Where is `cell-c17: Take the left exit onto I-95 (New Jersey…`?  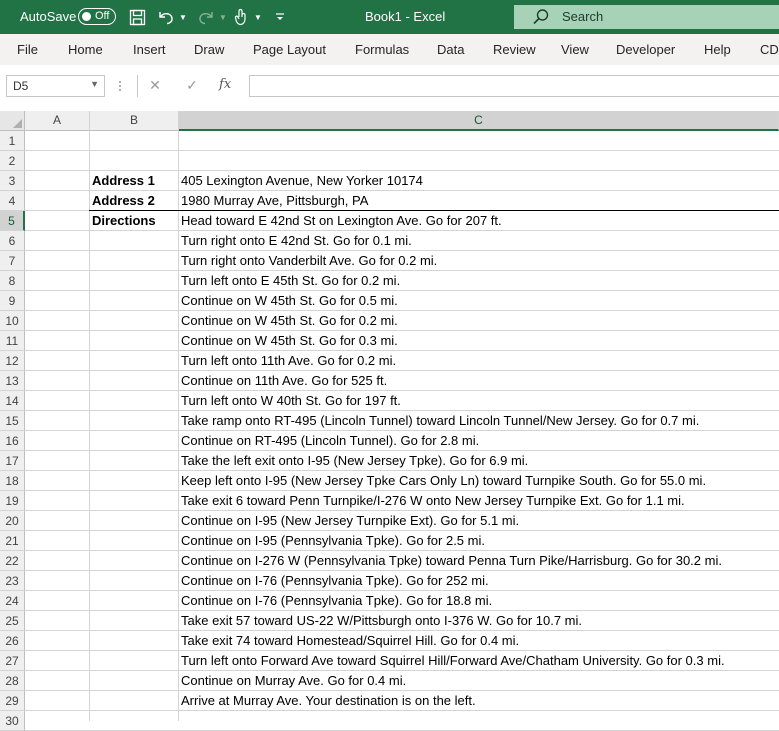
cell-c17: Take the left exit onto I-95 (New Jersey… is located at coordinates (354, 461).